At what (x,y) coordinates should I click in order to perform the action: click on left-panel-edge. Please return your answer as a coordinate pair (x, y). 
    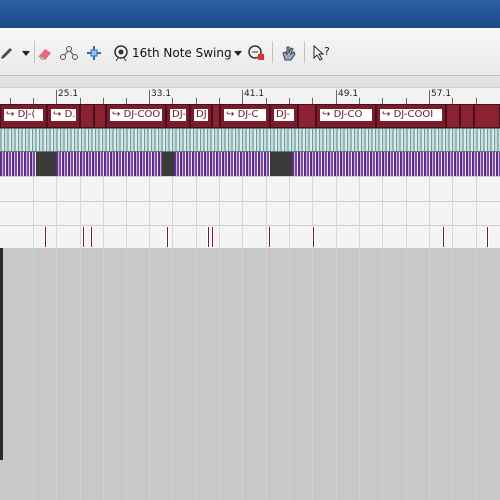
    Looking at the image, I should click on (1, 354).